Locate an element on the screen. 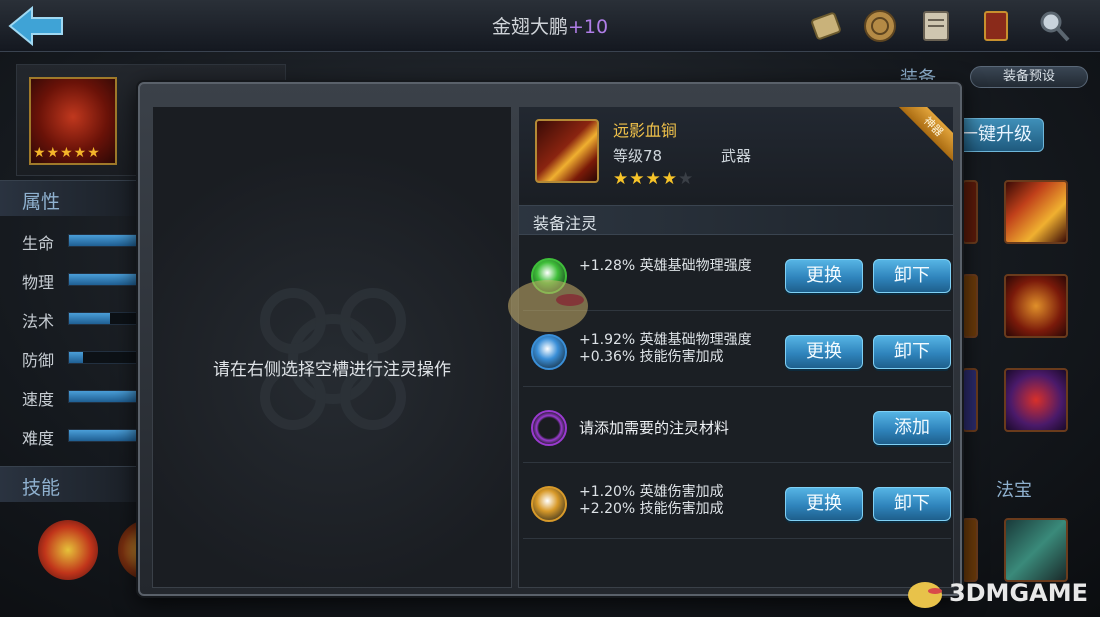 This screenshot has height=617, width=1100. attributes-header: 属性 is located at coordinates (70, 198).